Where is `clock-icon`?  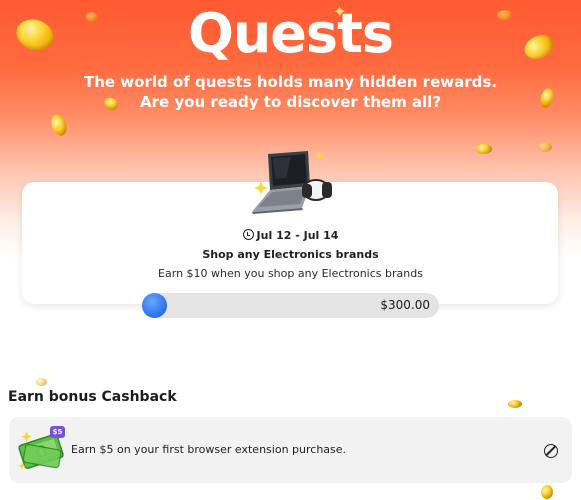 clock-icon is located at coordinates (248, 234).